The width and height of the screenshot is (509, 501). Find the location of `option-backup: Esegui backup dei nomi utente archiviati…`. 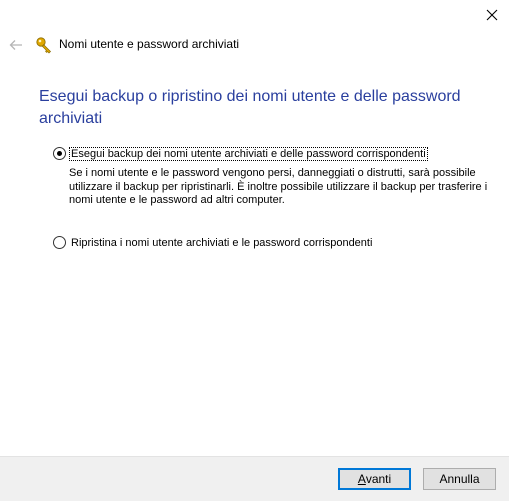

option-backup: Esegui backup dei nomi utente archiviati… is located at coordinates (240, 153).